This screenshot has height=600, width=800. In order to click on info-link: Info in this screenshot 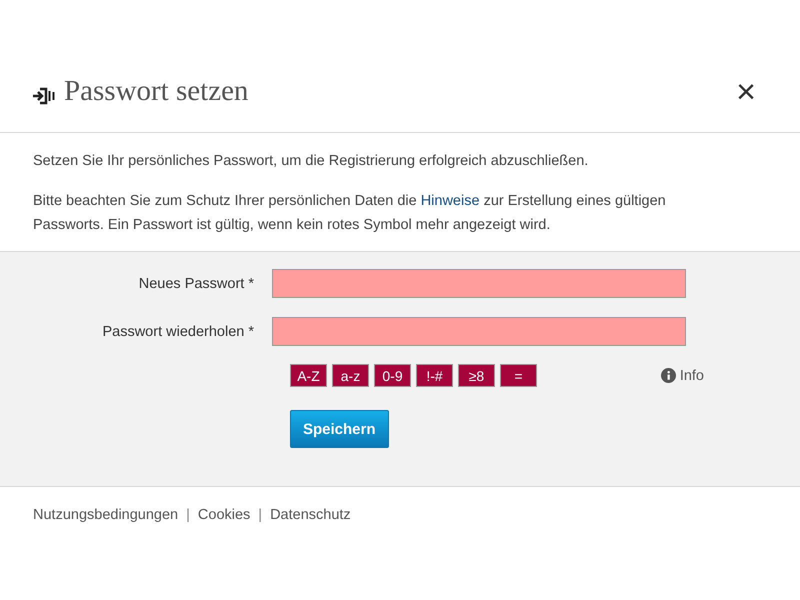, I will do `click(692, 376)`.